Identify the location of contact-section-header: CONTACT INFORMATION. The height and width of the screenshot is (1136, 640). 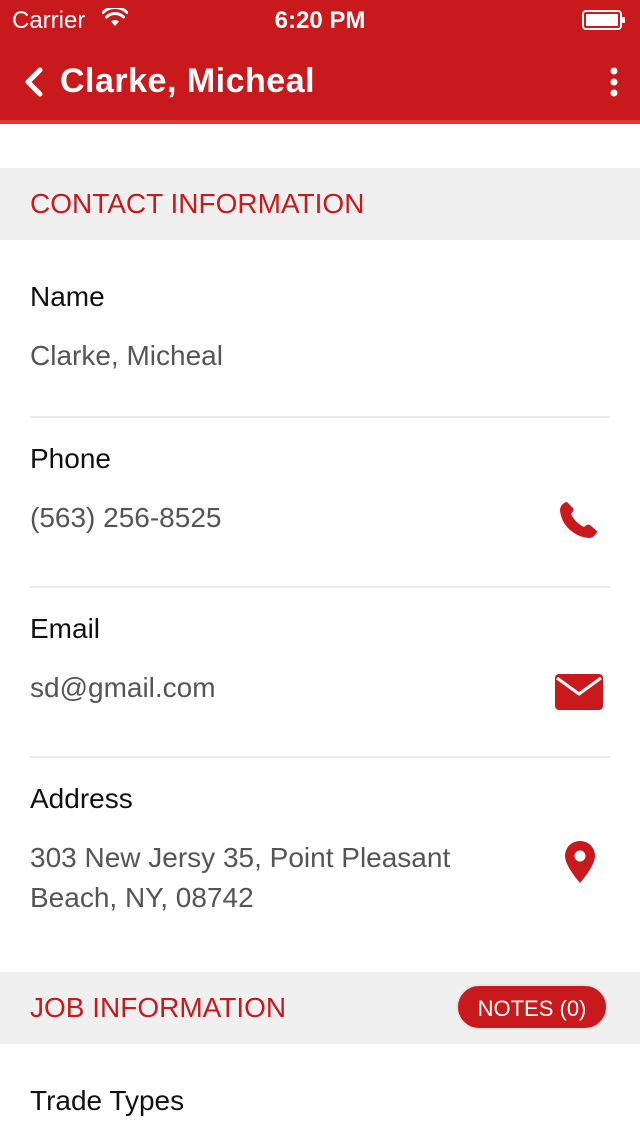
(320, 204).